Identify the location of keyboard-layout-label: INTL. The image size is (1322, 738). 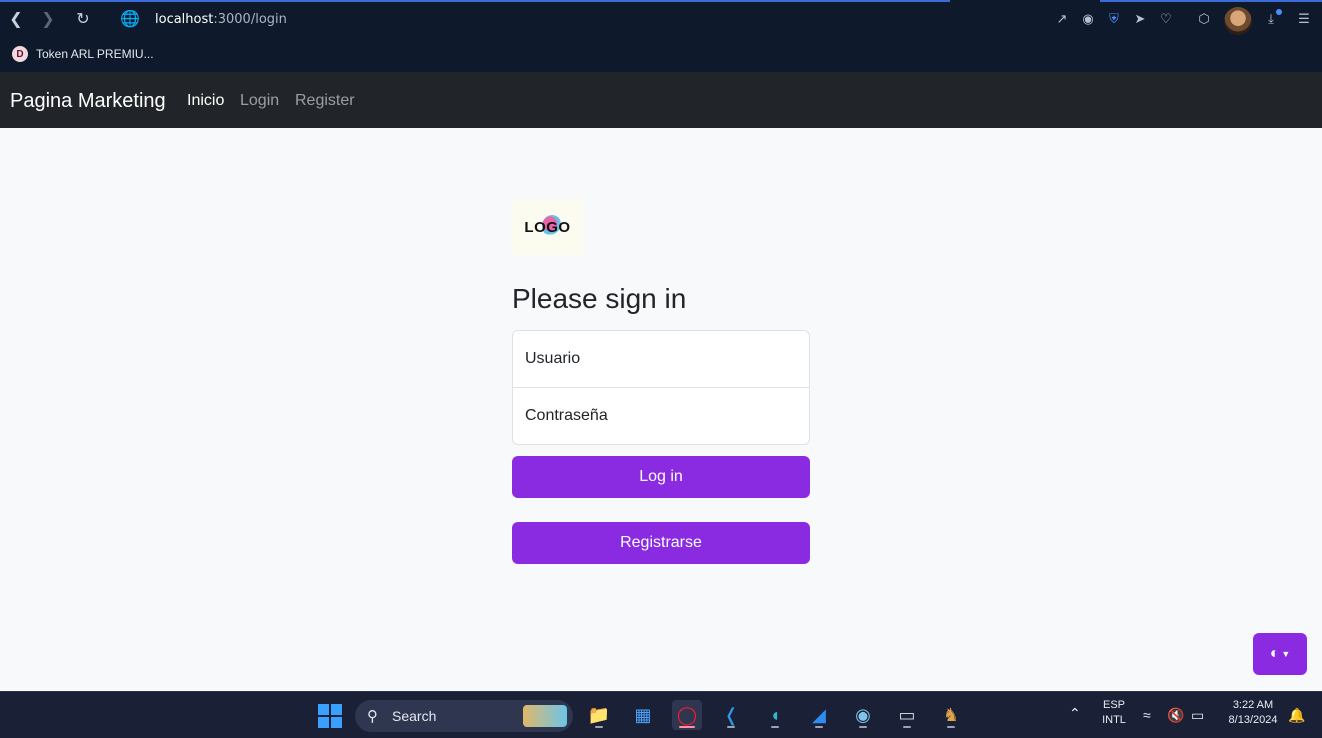
(1114, 720).